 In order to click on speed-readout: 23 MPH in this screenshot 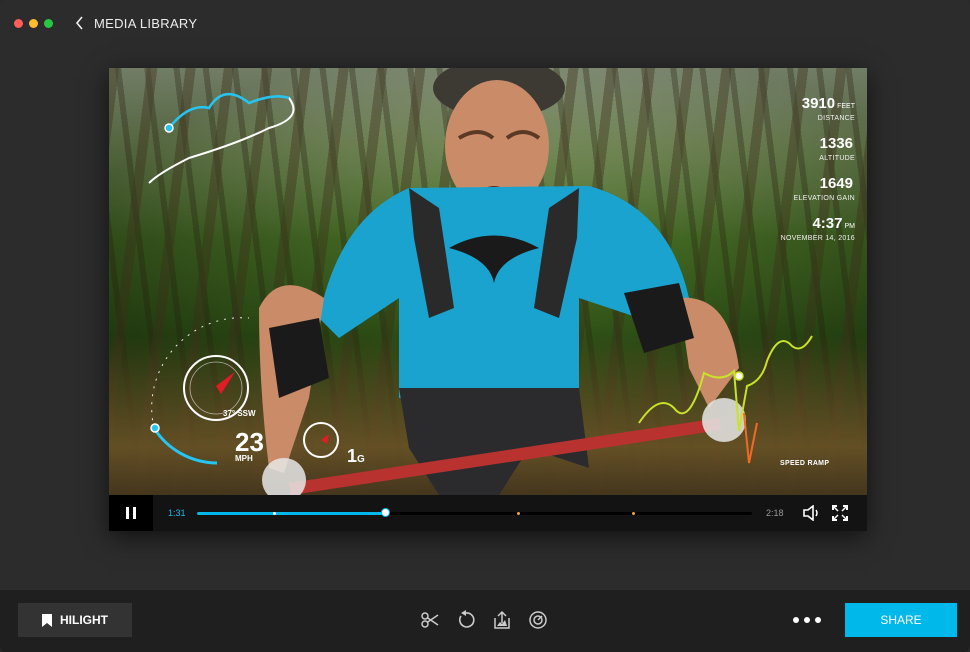, I will do `click(249, 445)`.